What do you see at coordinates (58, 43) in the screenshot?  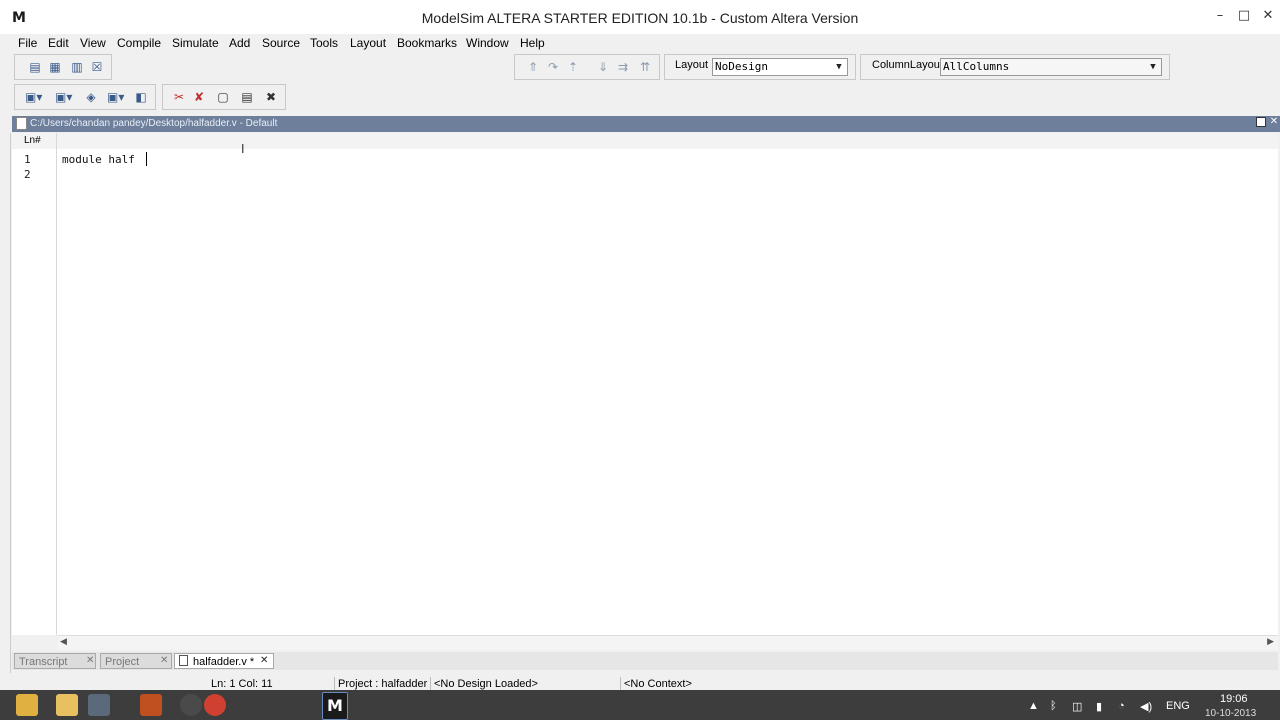 I see `menu-edit: Edit` at bounding box center [58, 43].